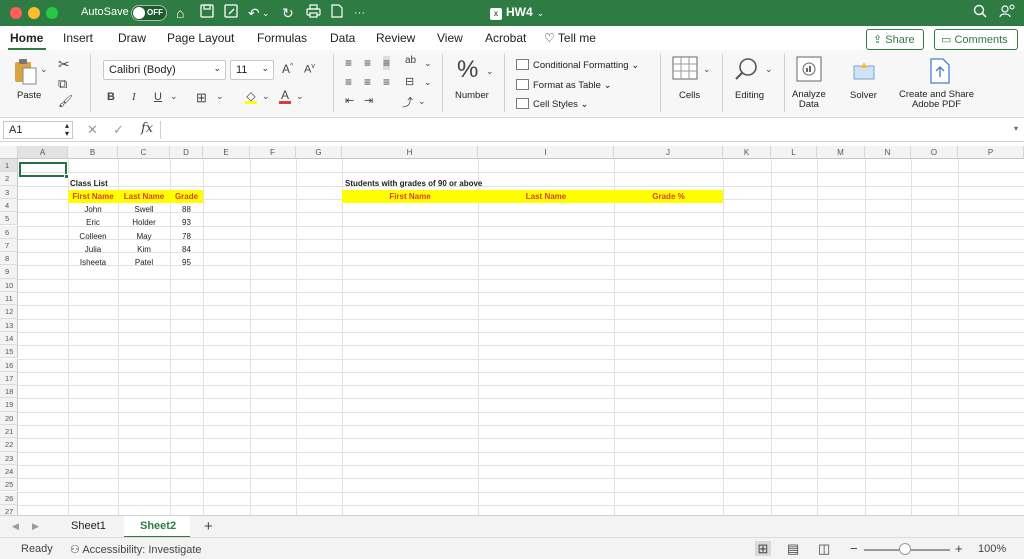  What do you see at coordinates (747, 152) in the screenshot?
I see `column-header-k: K` at bounding box center [747, 152].